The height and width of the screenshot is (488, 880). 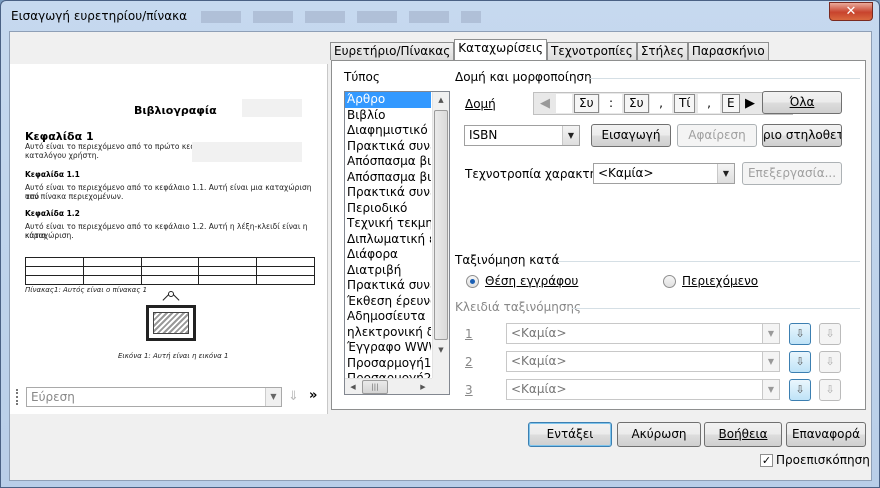 What do you see at coordinates (388, 255) in the screenshot?
I see `type-list-item: Διάφορα` at bounding box center [388, 255].